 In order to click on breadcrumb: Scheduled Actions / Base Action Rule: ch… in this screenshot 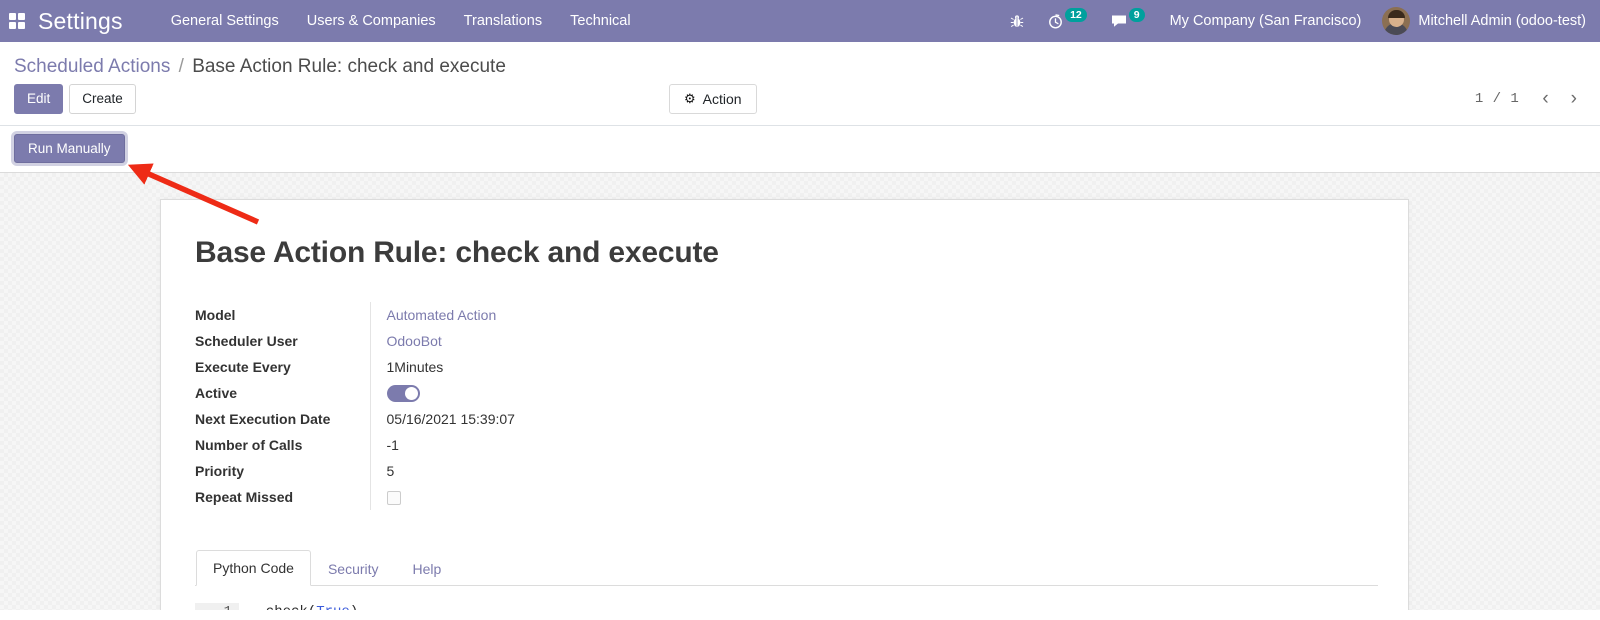, I will do `click(800, 63)`.